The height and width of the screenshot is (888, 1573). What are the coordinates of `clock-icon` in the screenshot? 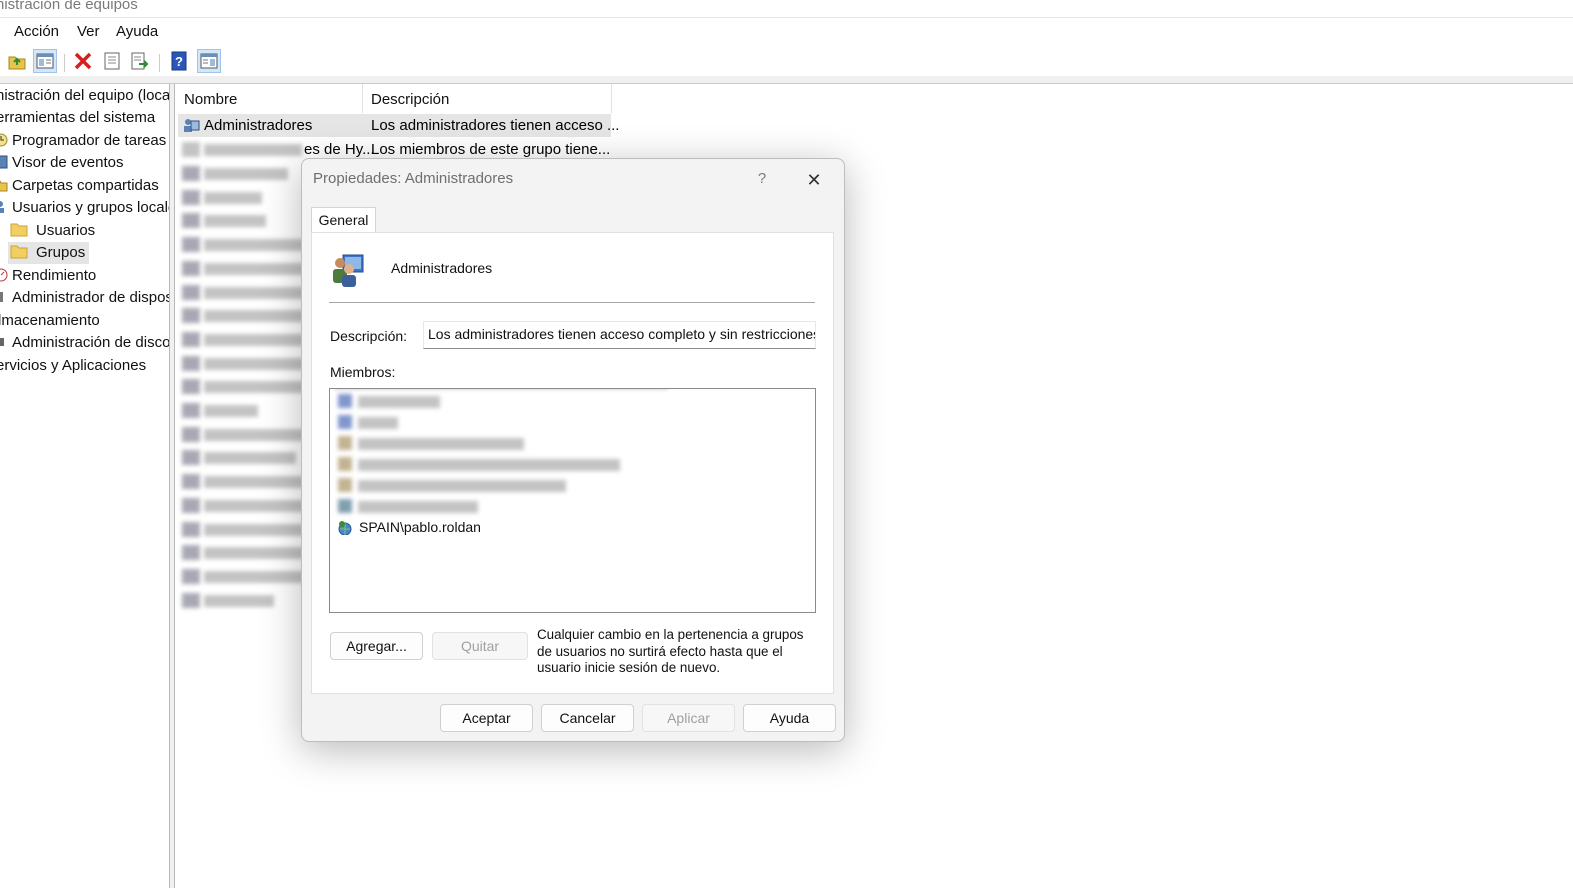 It's located at (4, 140).